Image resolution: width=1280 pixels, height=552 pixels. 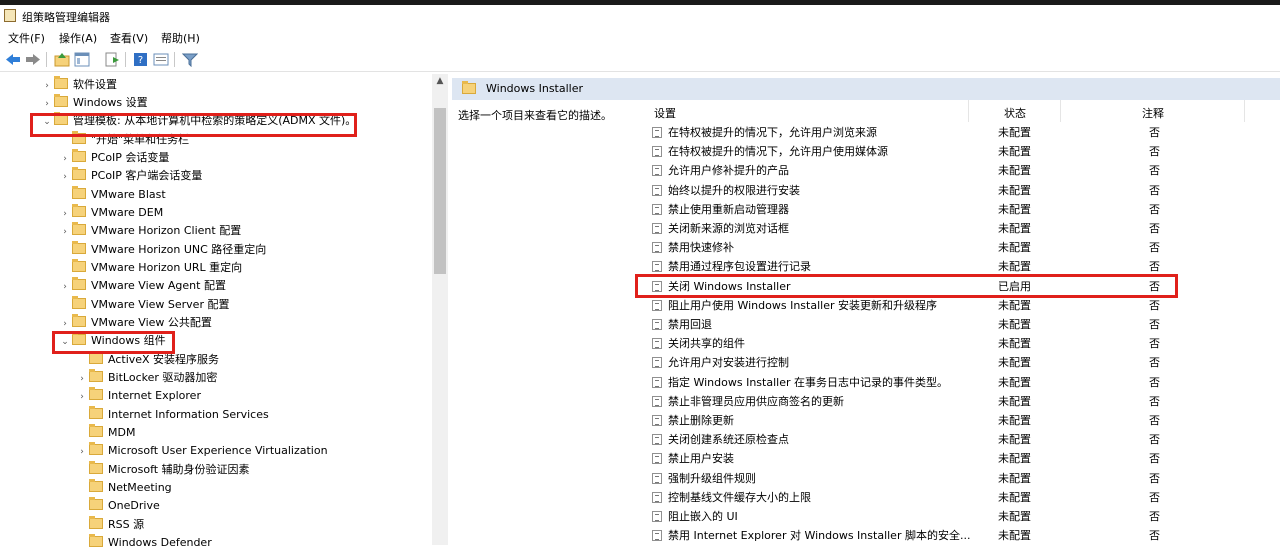 I want to click on policy-row: 允许用户修补提升的产品 未配置 否, so click(x=962, y=170).